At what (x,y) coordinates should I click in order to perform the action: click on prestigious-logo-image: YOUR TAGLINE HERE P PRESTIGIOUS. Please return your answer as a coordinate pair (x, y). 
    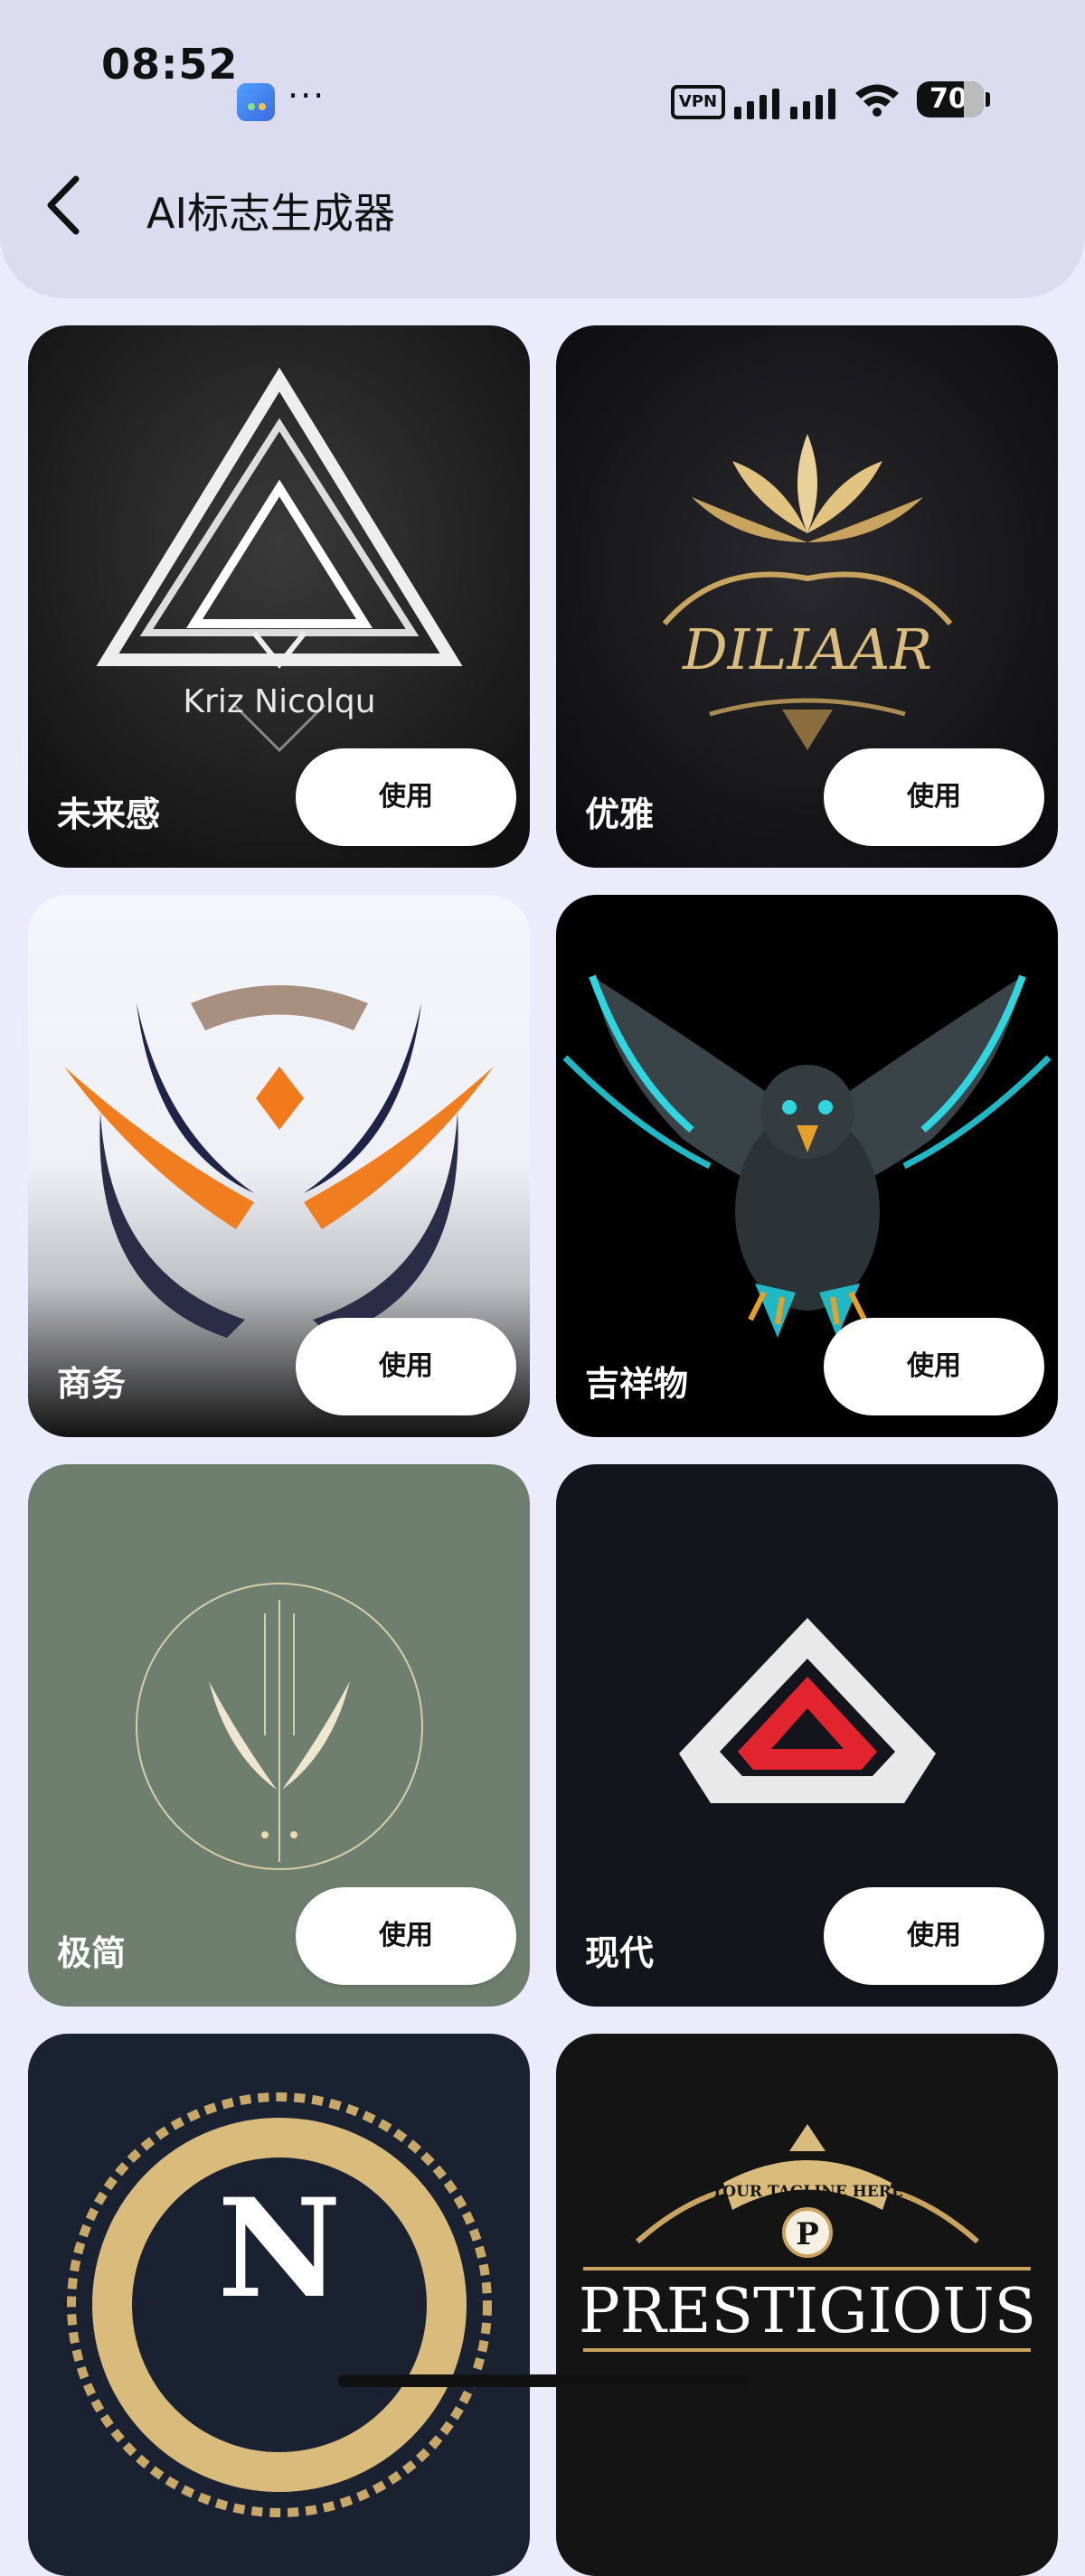
    Looking at the image, I should click on (807, 2305).